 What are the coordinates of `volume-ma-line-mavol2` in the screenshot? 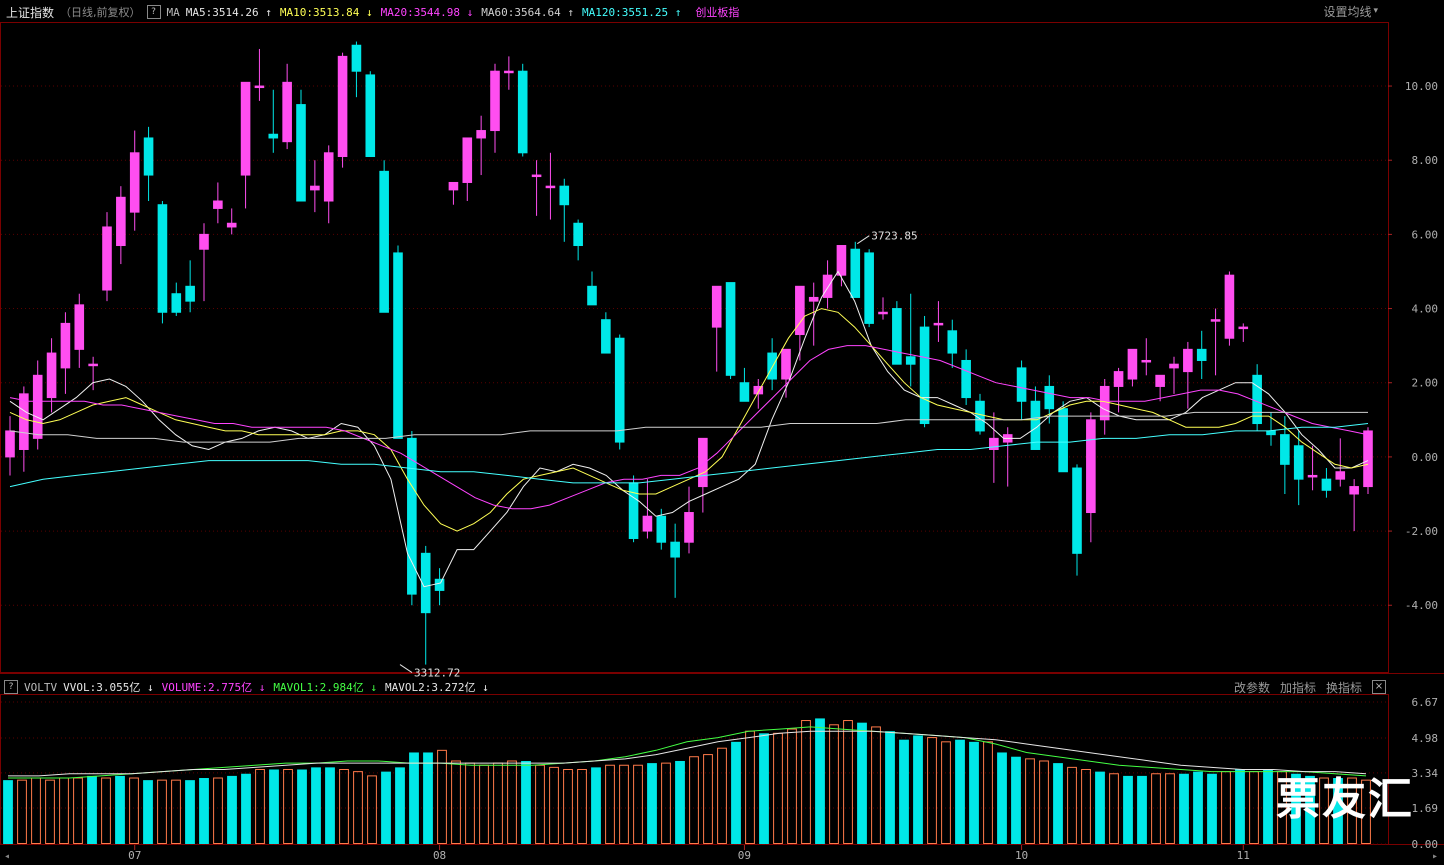 It's located at (687, 753).